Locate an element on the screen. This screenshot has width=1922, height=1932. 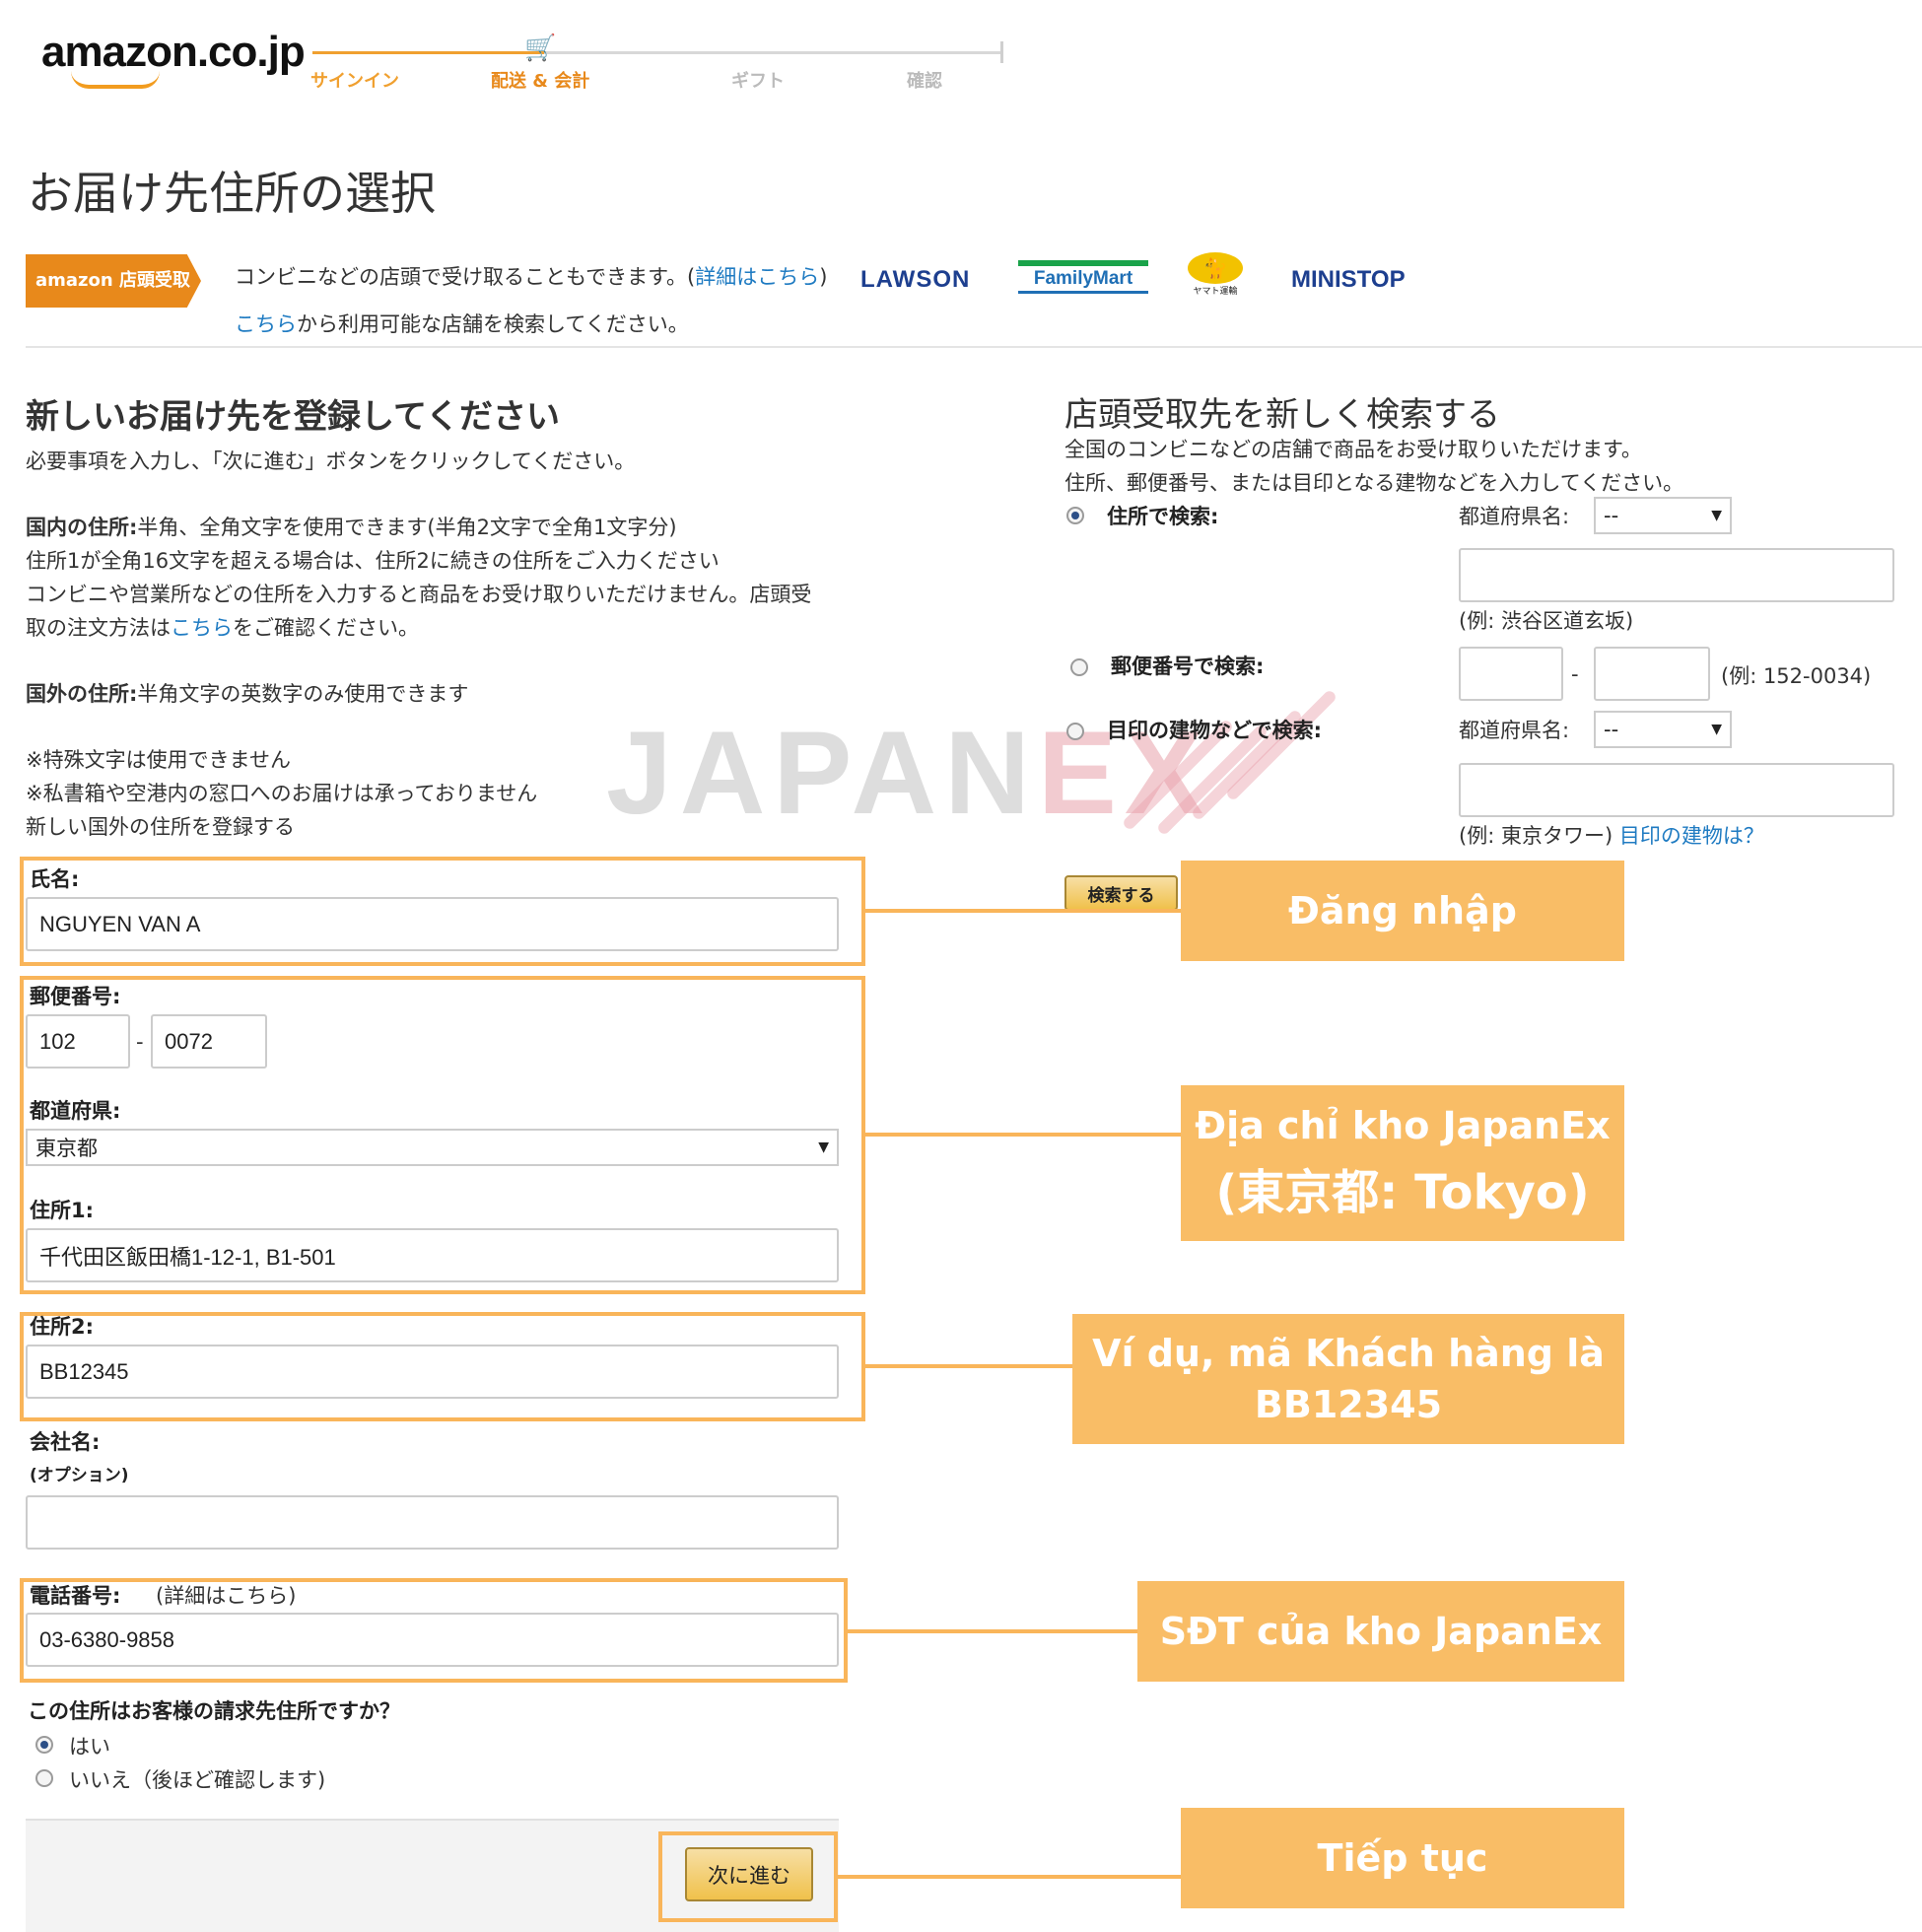
landmark-help-link: 目印の建物は？ is located at coordinates (1691, 836).